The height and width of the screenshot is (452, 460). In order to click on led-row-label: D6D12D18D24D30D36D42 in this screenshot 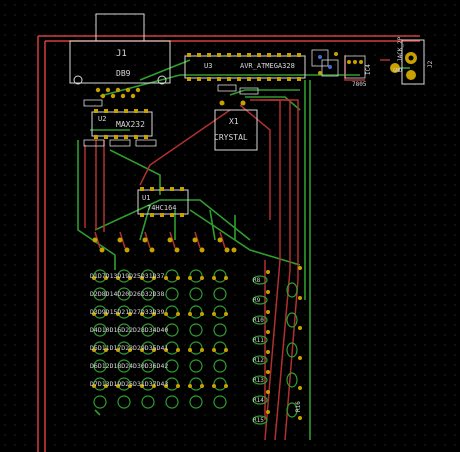, I will do `click(129, 366)`.